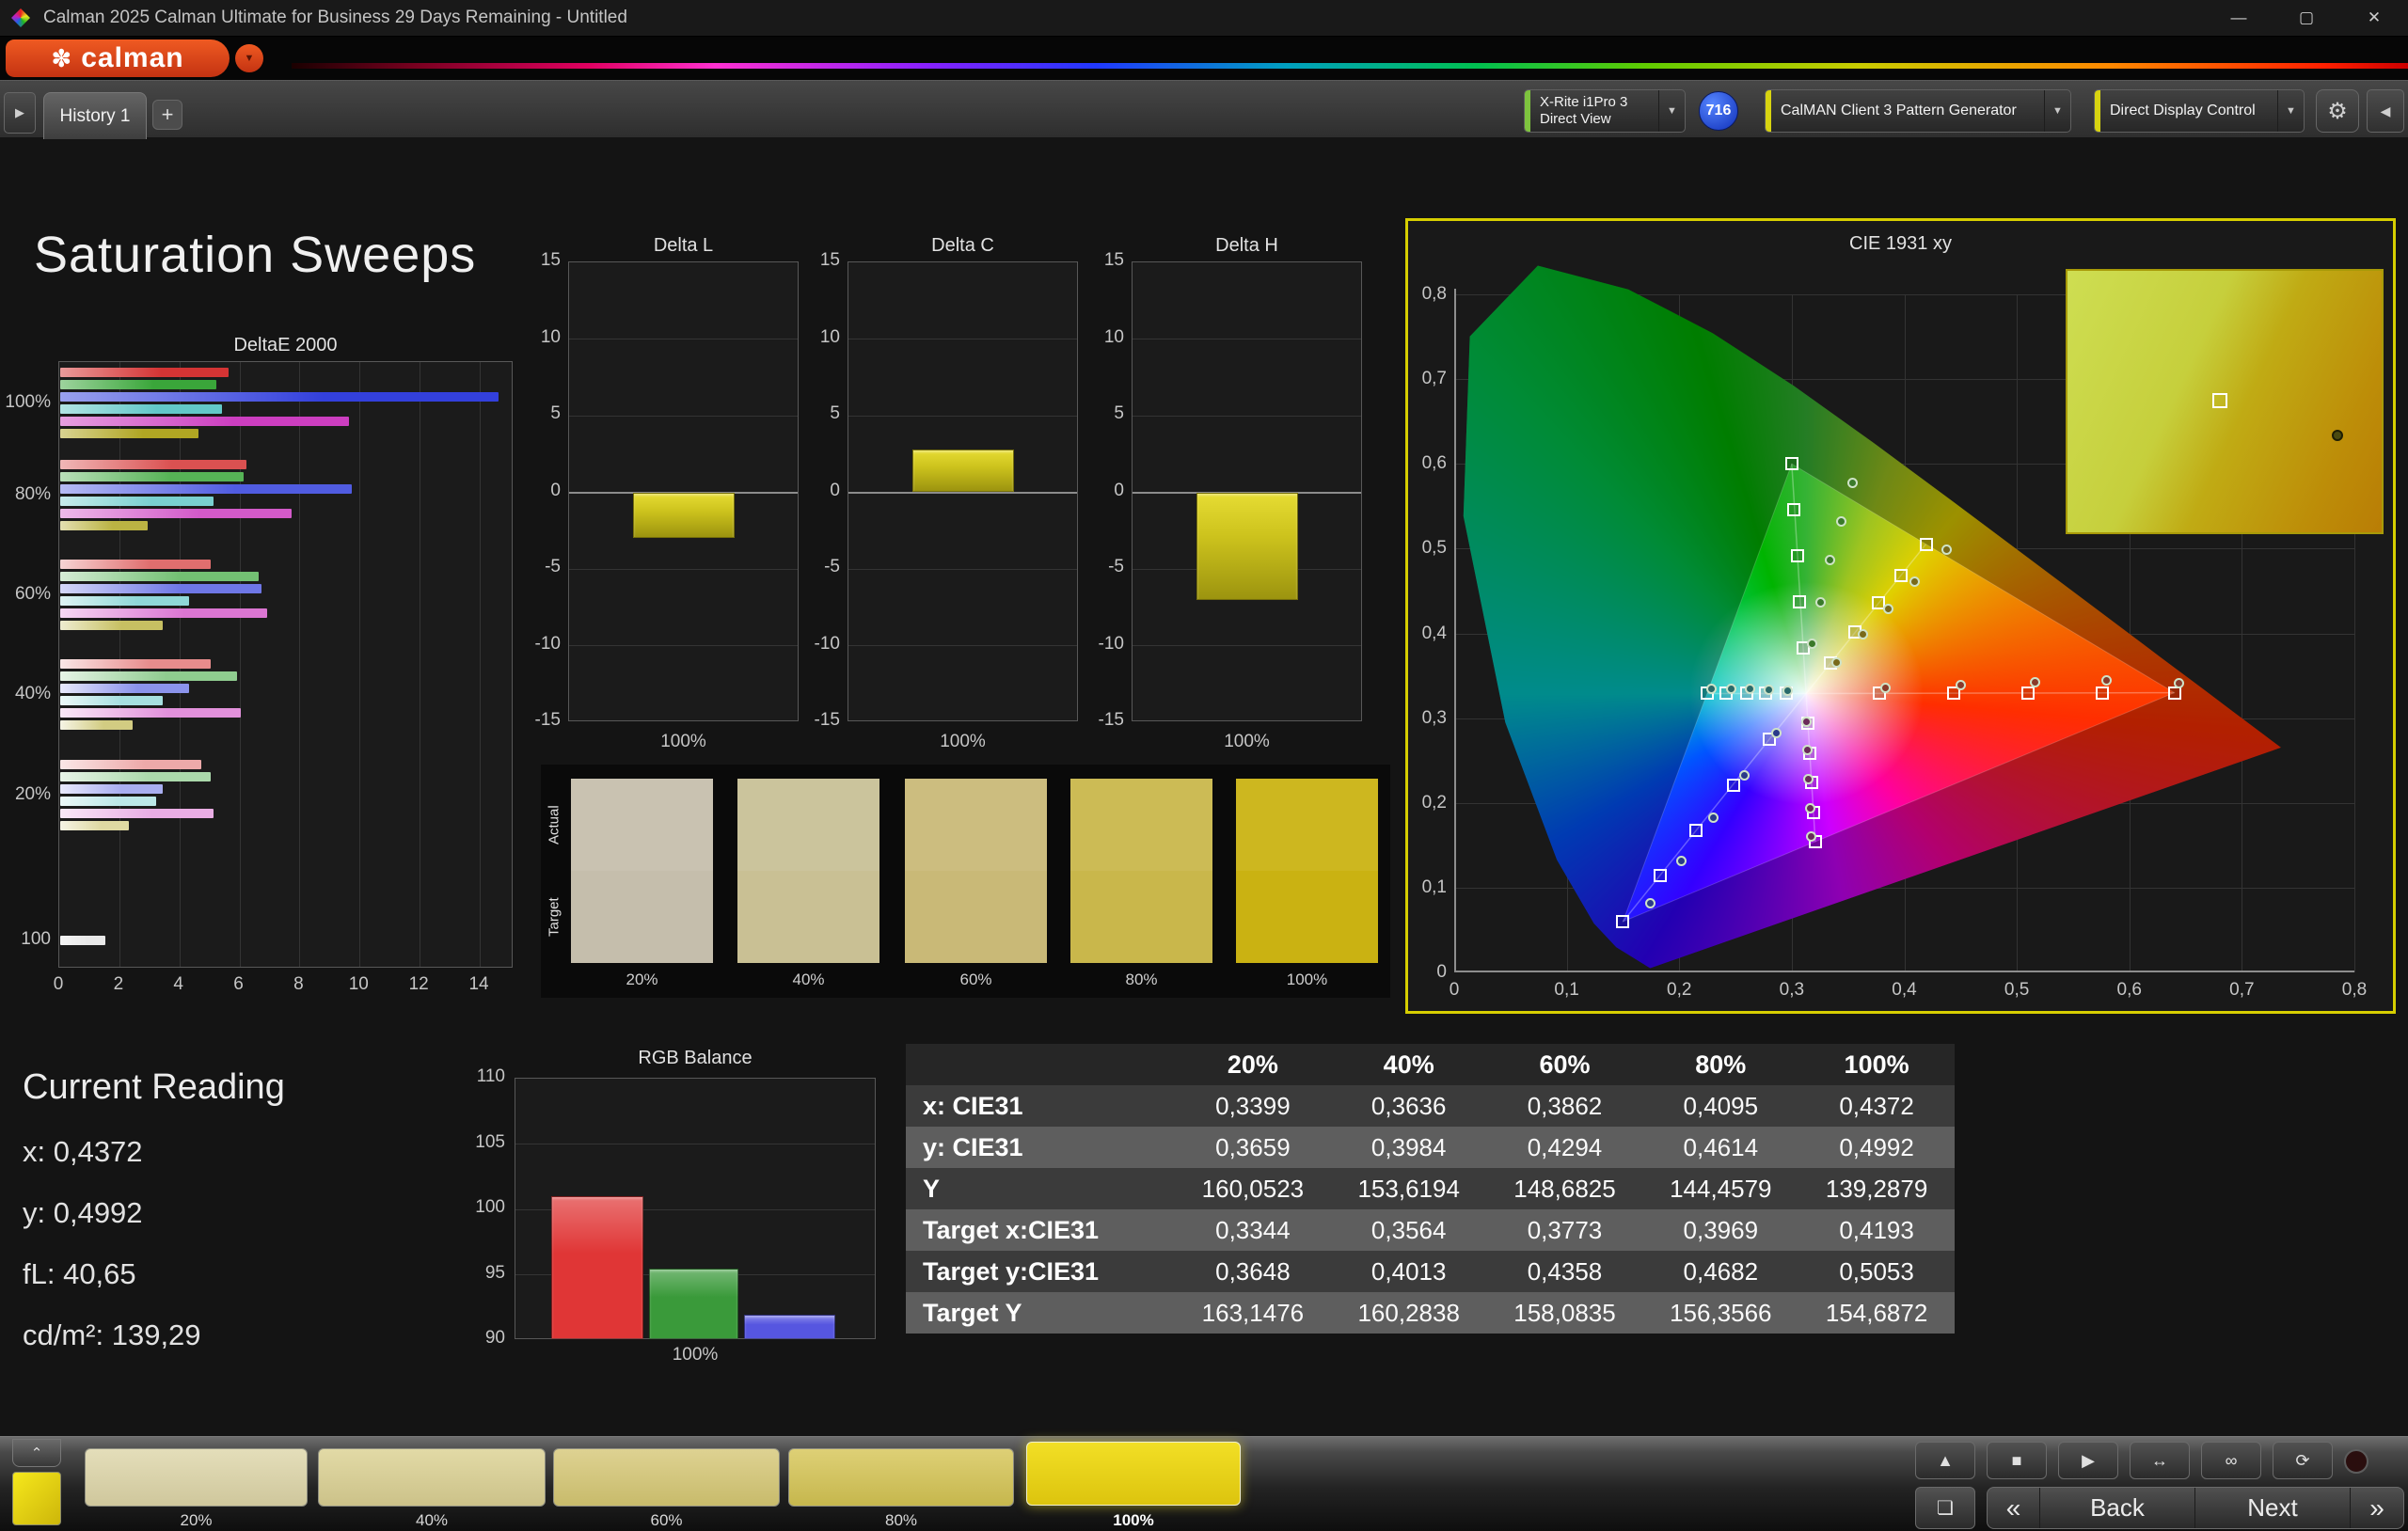 Image resolution: width=2408 pixels, height=1531 pixels. Describe the element at coordinates (2017, 1460) in the screenshot. I see `stop-button: ■` at that location.